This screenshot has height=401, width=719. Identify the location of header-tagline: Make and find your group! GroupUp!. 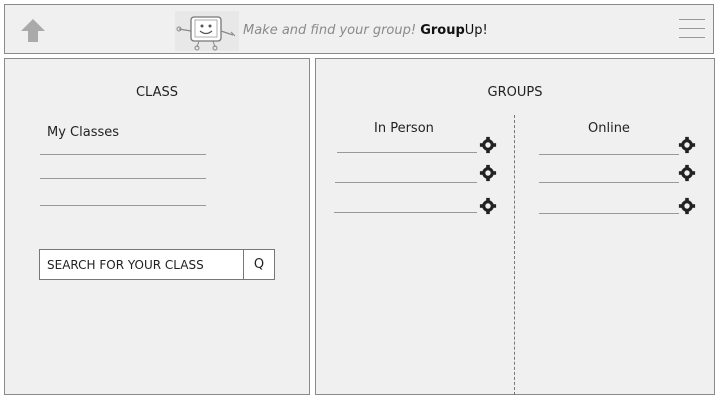
(365, 30).